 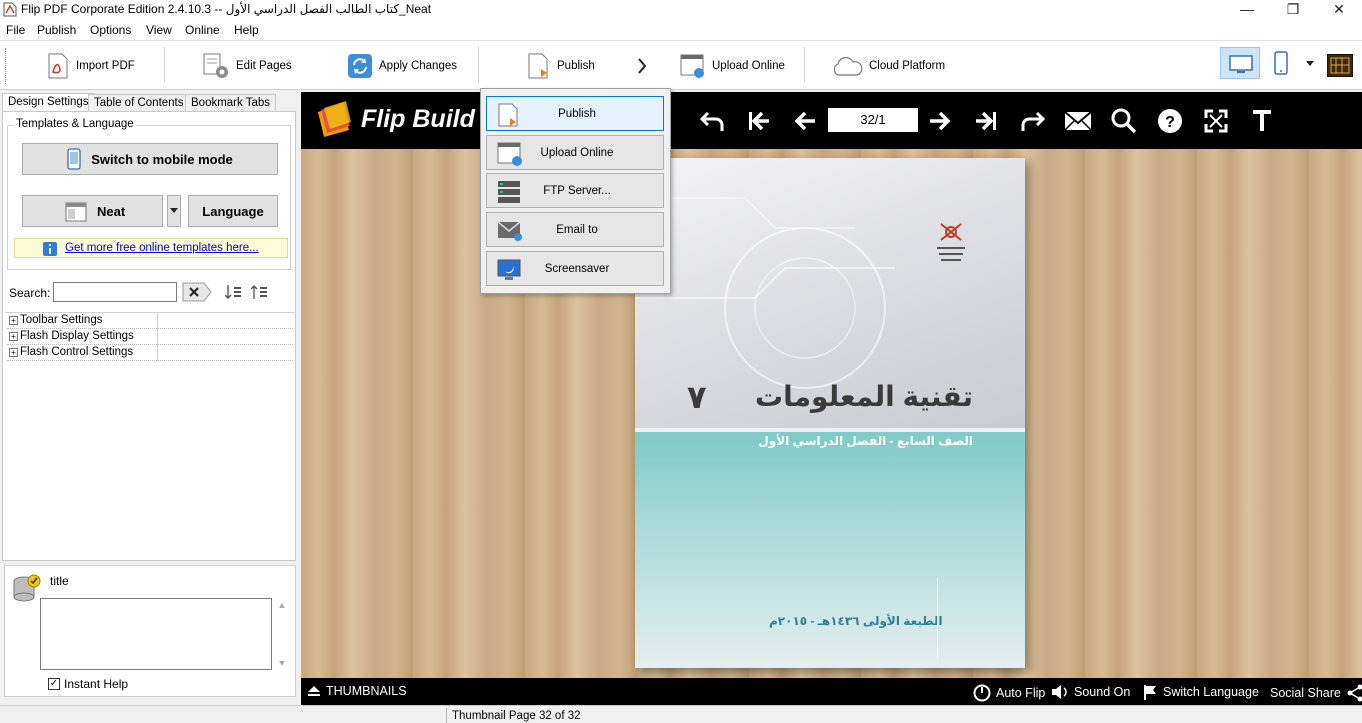 I want to click on dropdown-item-screensaver: Screensaver, so click(x=575, y=268).